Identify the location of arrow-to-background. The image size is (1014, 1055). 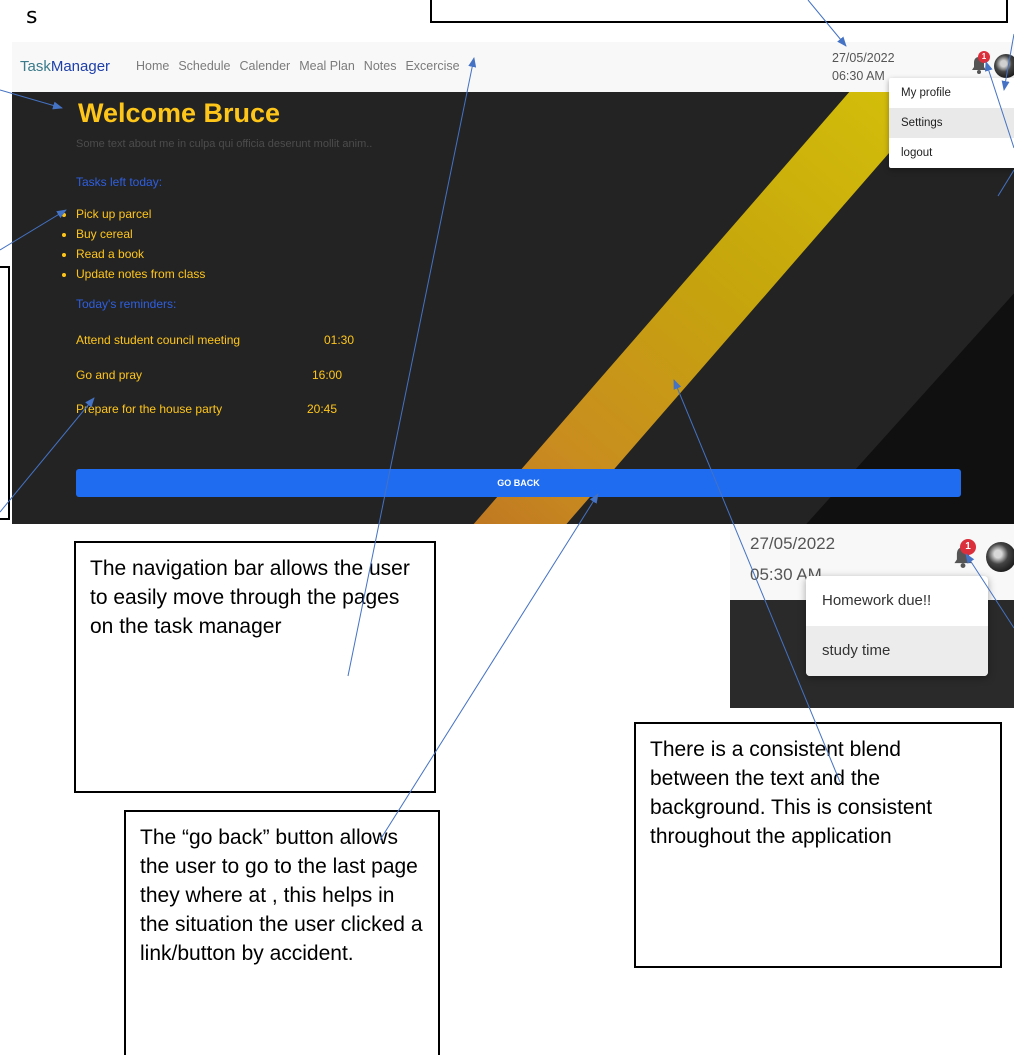
(757, 581).